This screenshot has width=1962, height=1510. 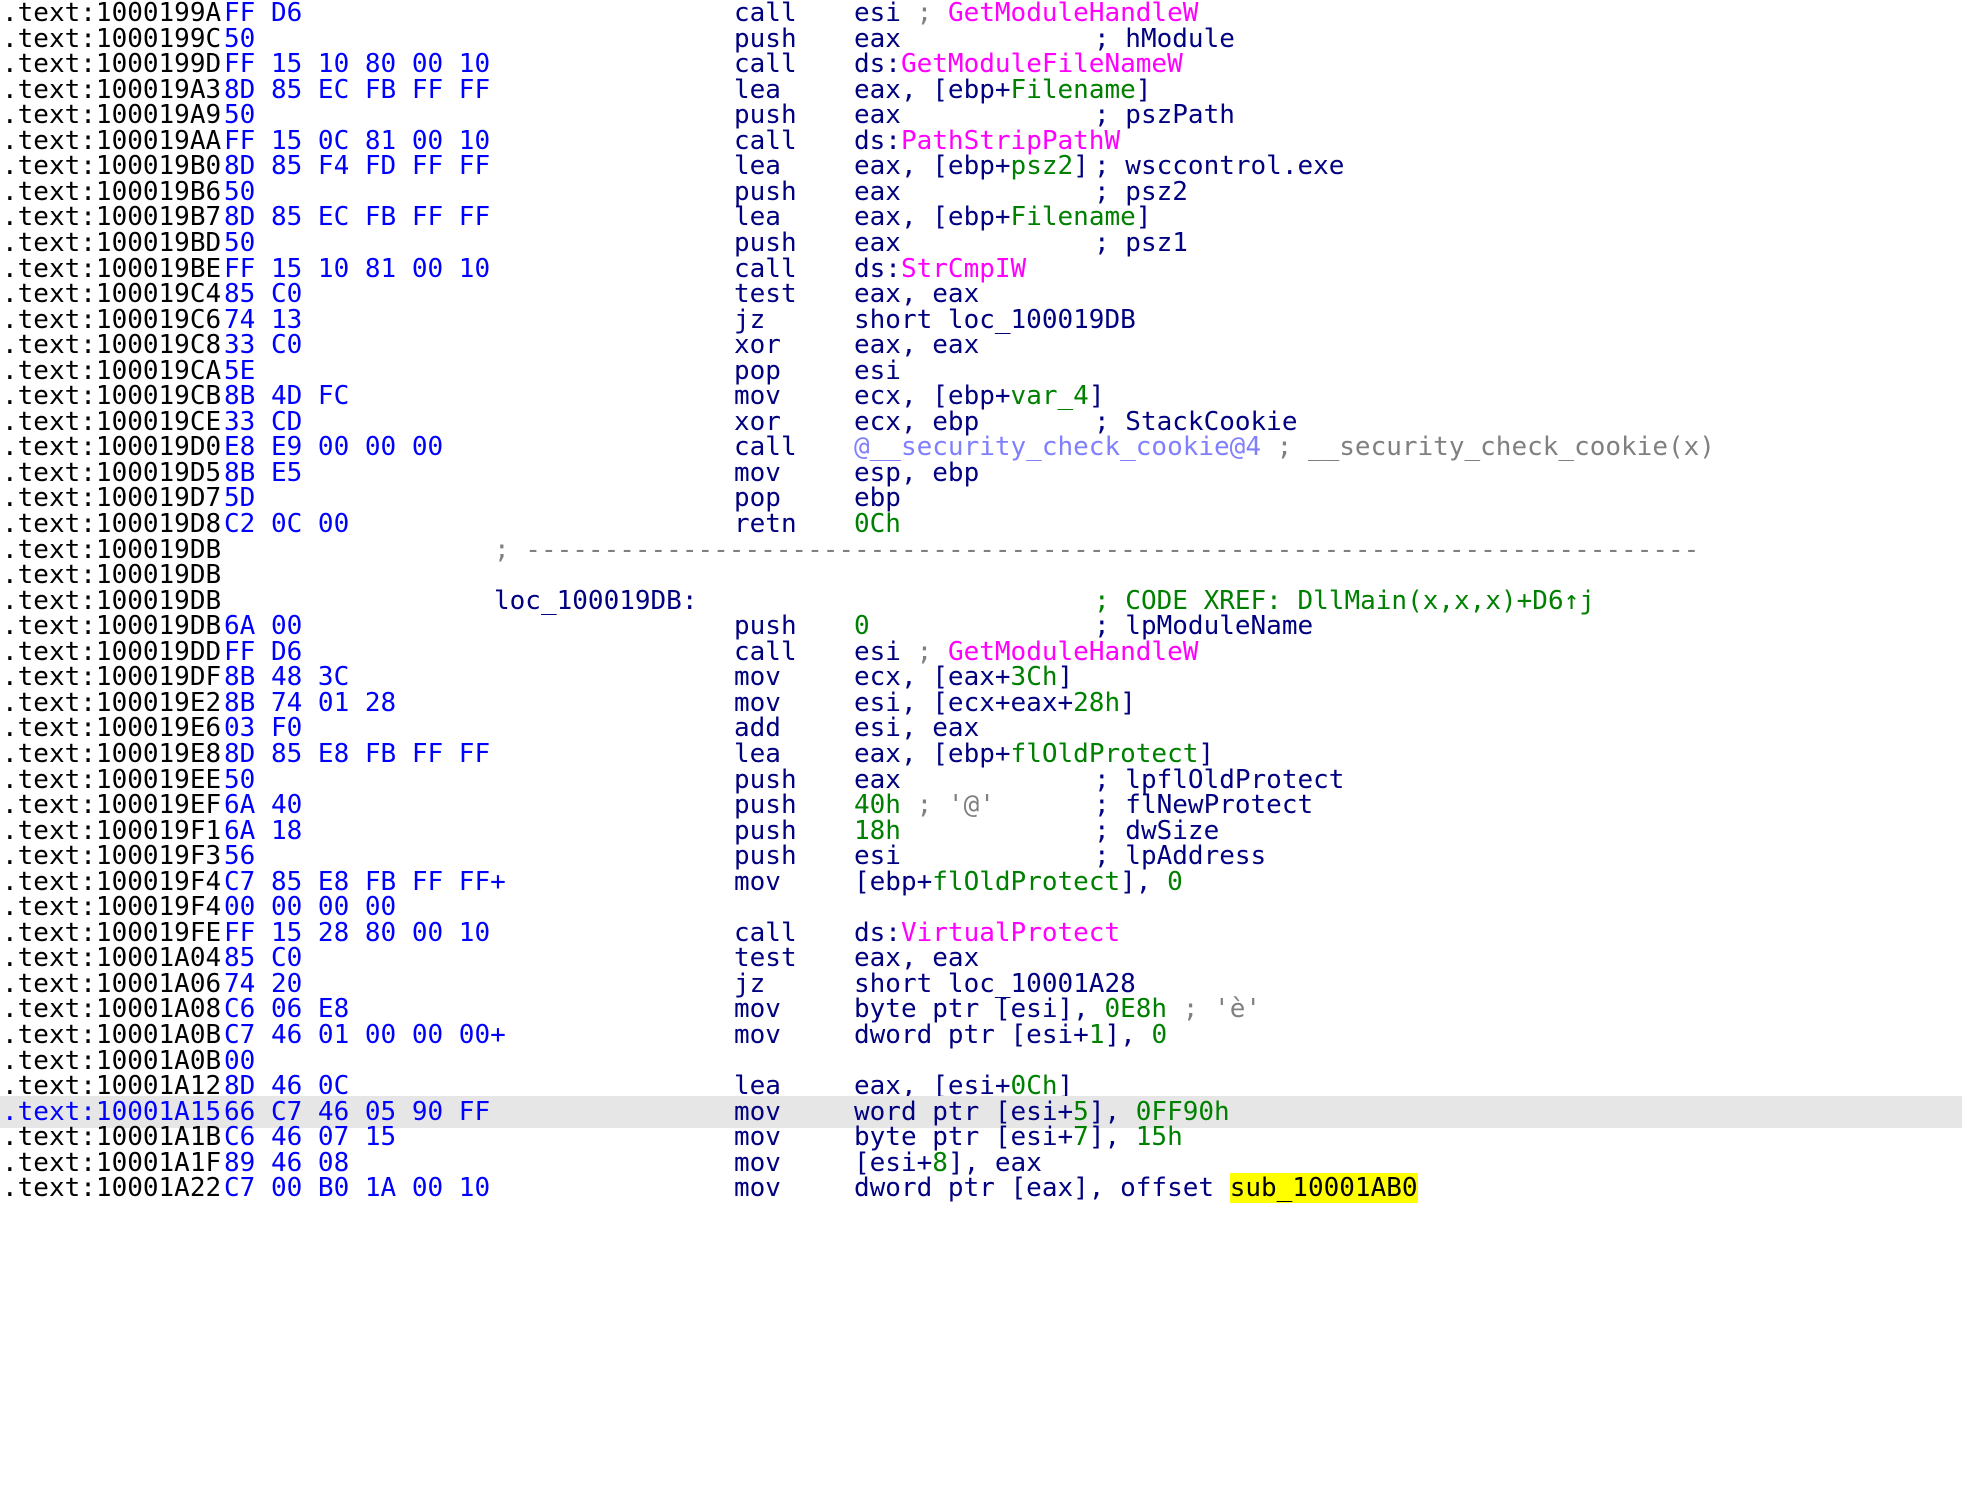 I want to click on opcode-bytes: C7 00 B0 1A 00 10, so click(x=357, y=1188).